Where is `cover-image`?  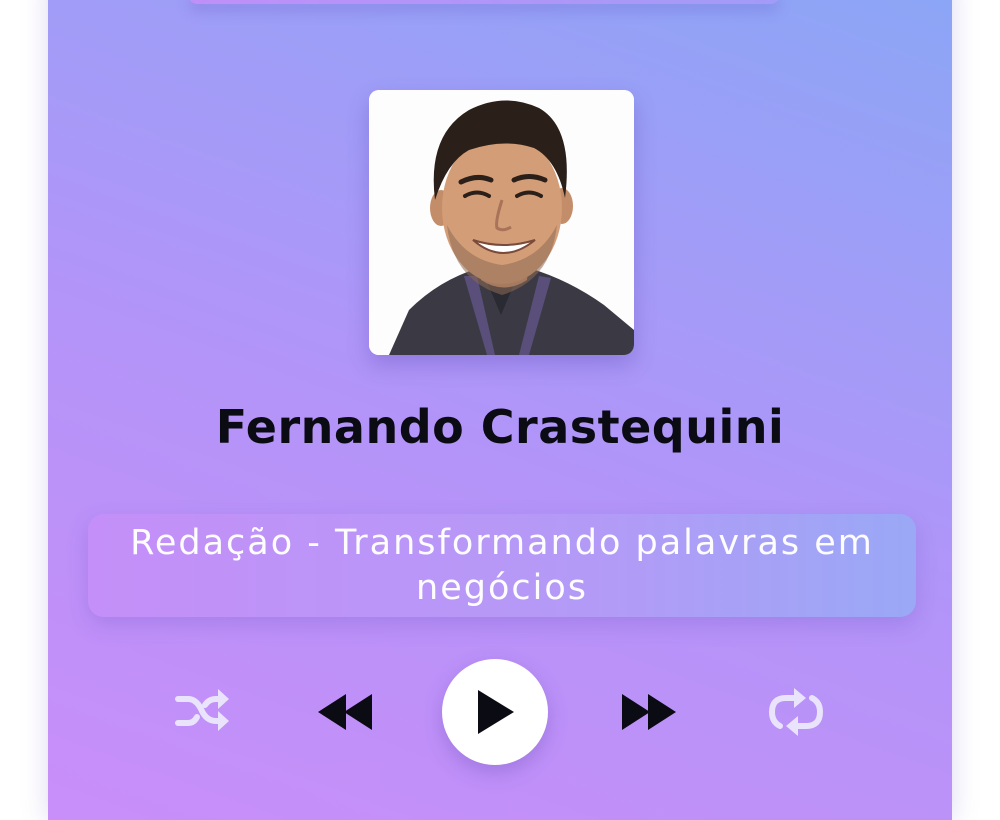 cover-image is located at coordinates (501, 222).